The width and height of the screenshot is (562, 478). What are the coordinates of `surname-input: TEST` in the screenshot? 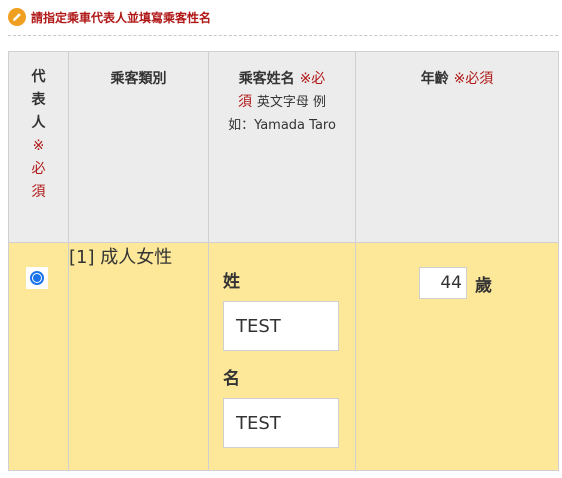 It's located at (281, 326).